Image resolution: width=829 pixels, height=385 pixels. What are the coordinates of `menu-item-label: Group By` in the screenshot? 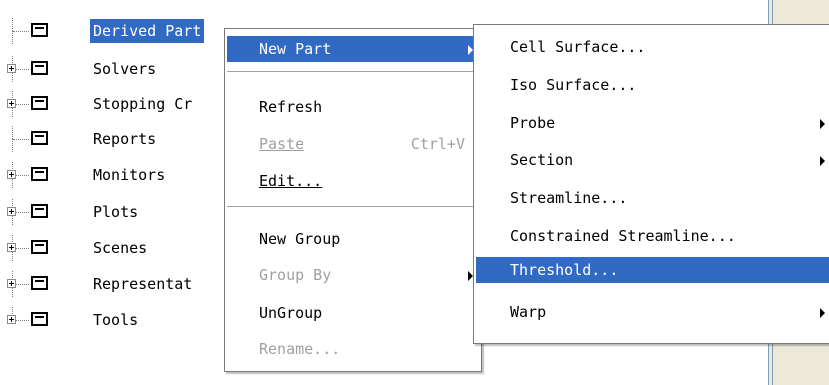 It's located at (295, 275).